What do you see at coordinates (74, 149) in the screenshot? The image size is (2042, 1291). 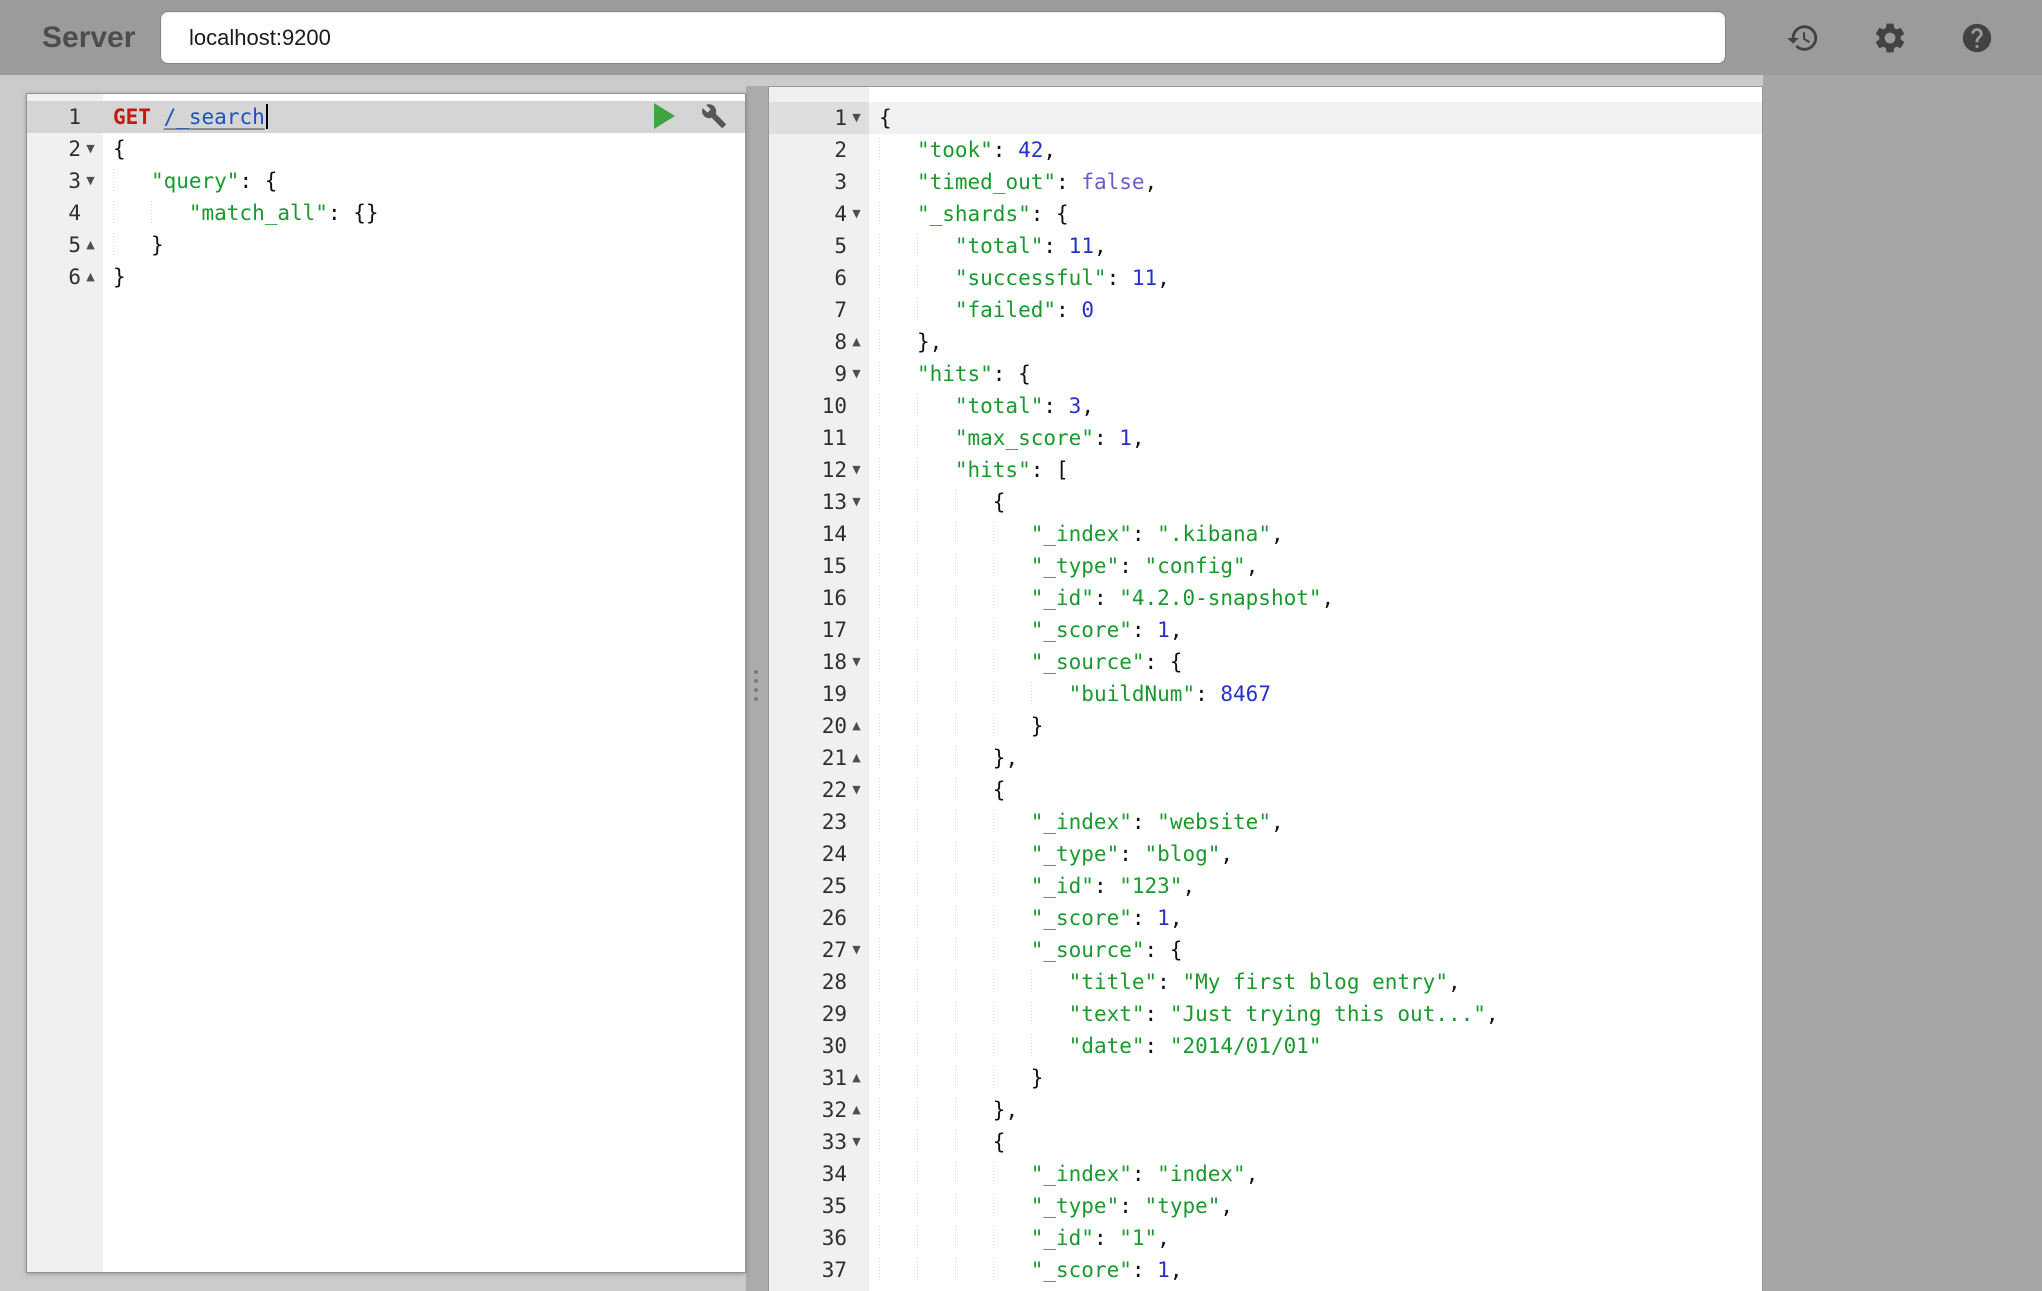 I see `line-number: 2` at bounding box center [74, 149].